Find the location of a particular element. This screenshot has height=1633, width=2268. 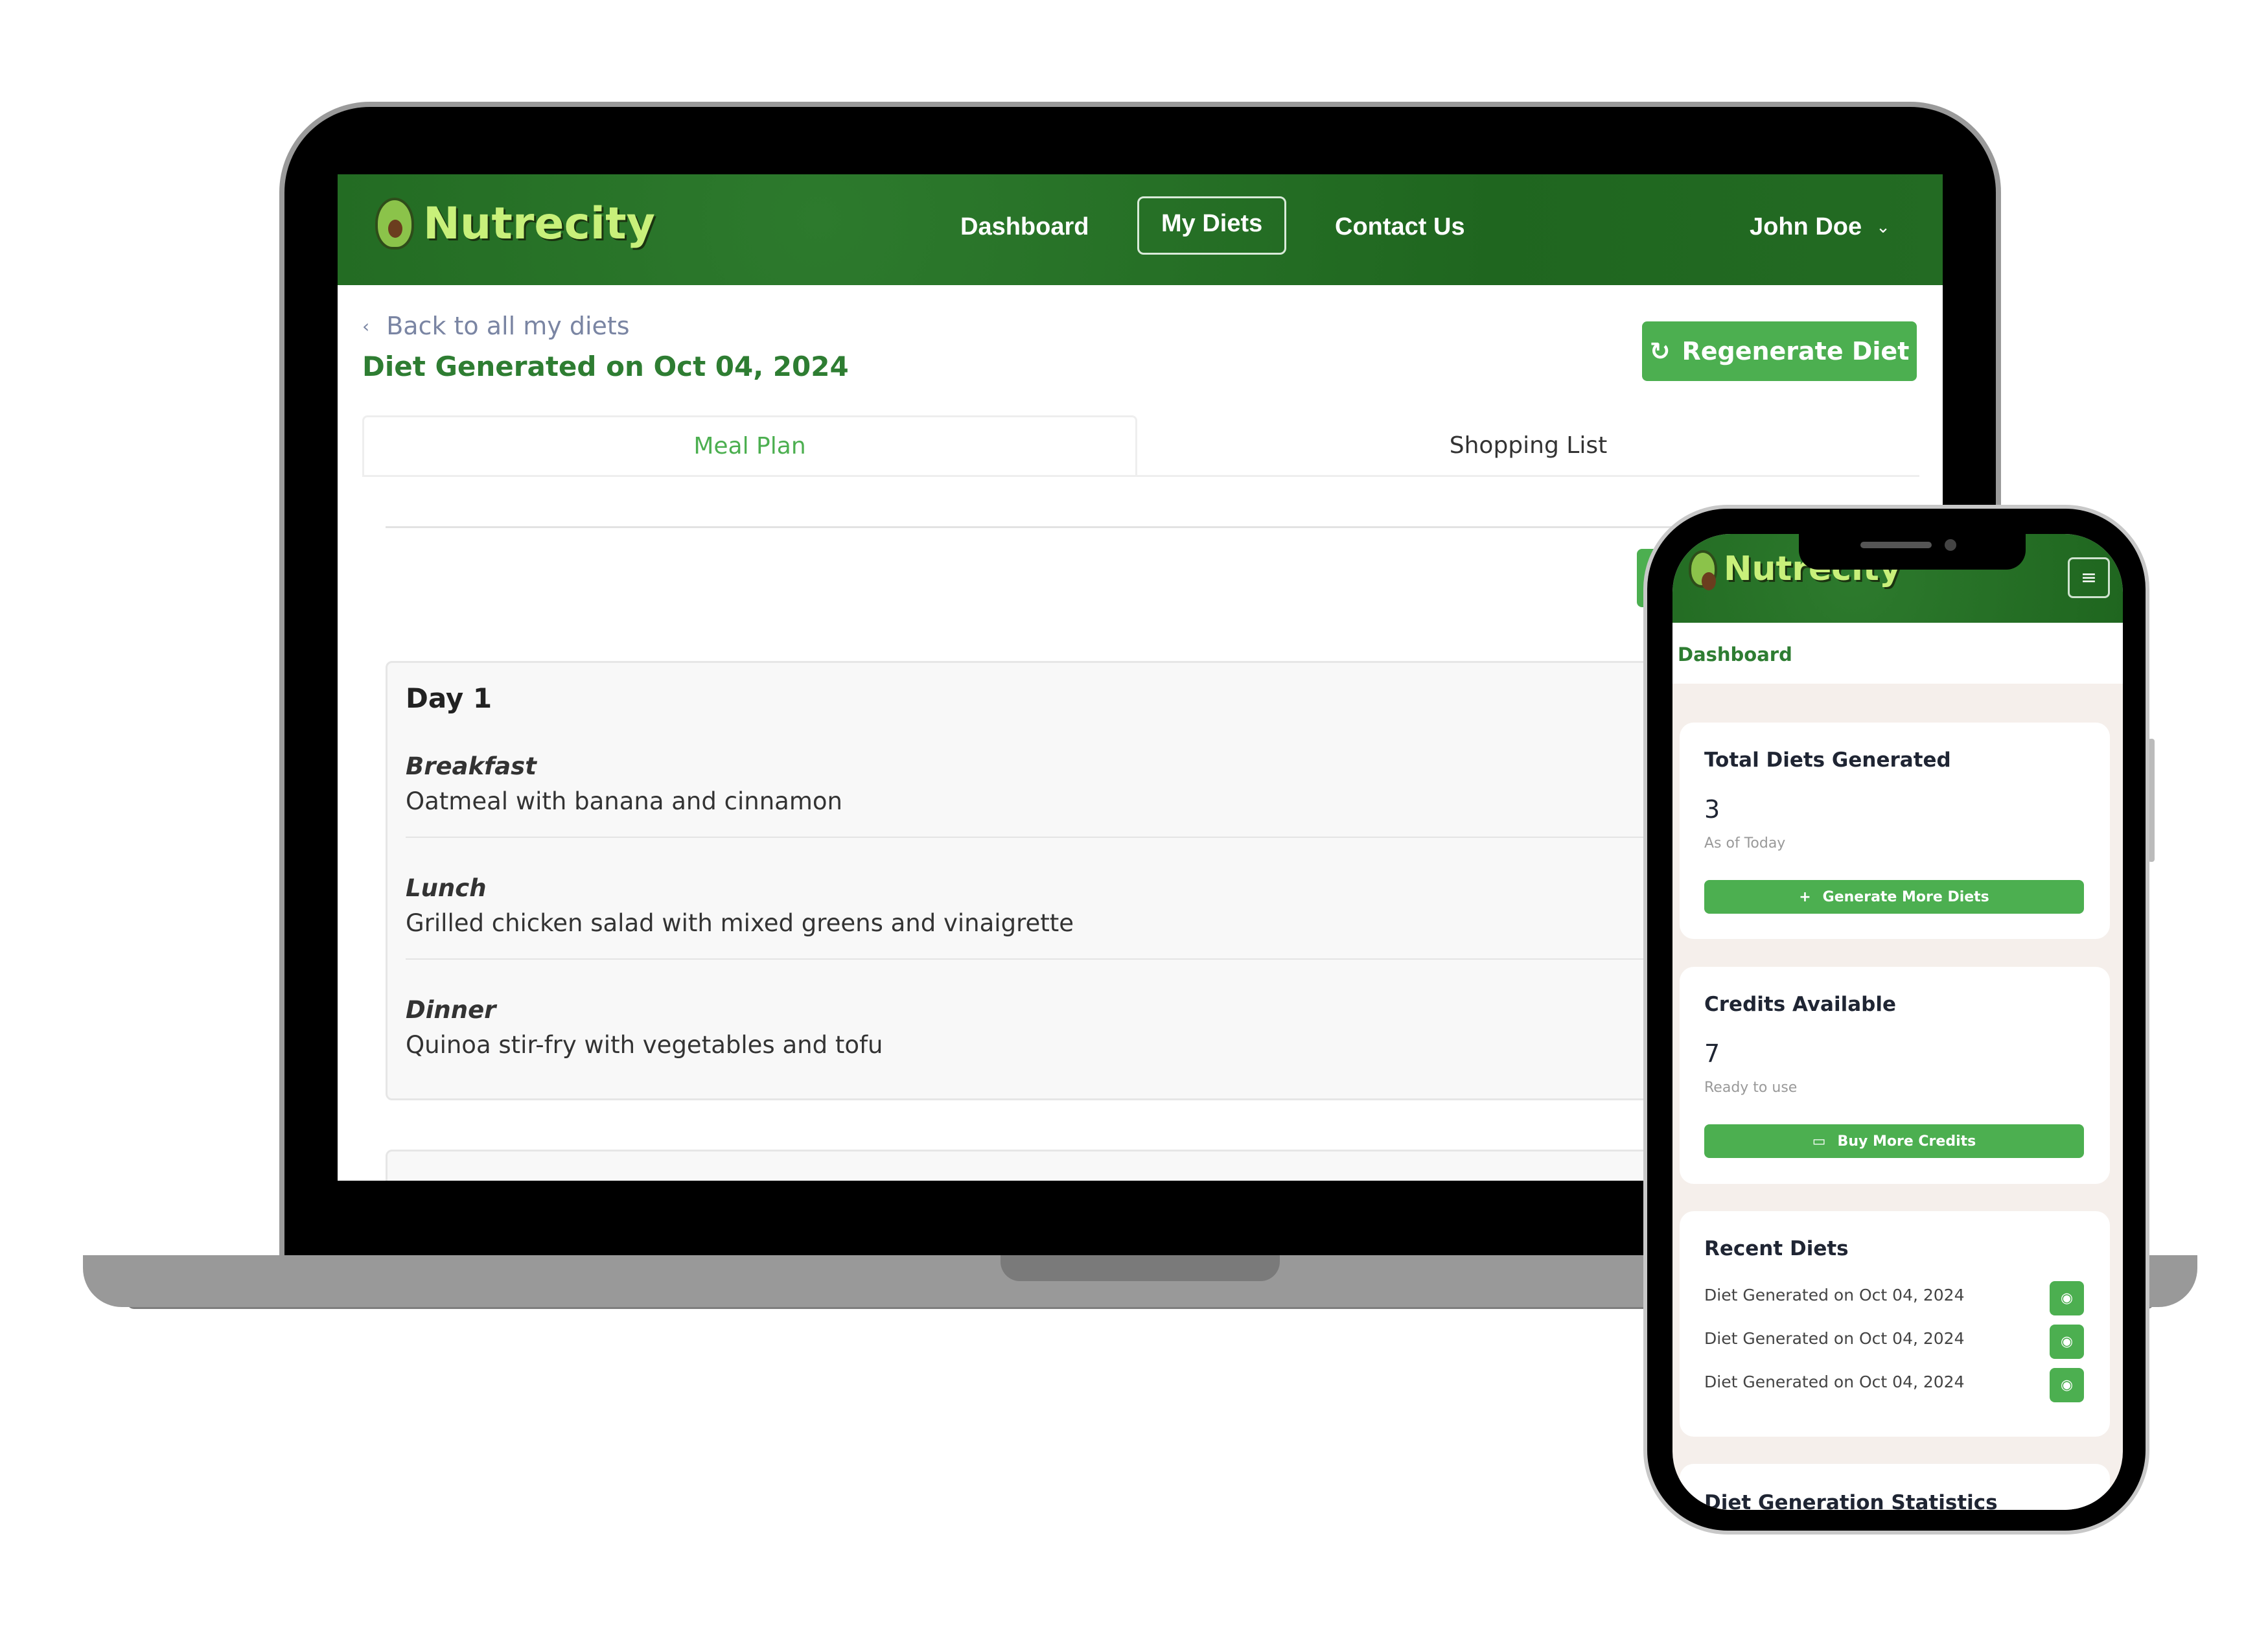

page-title: Diet Generated on Oct 04, 2024 is located at coordinates (605, 366).